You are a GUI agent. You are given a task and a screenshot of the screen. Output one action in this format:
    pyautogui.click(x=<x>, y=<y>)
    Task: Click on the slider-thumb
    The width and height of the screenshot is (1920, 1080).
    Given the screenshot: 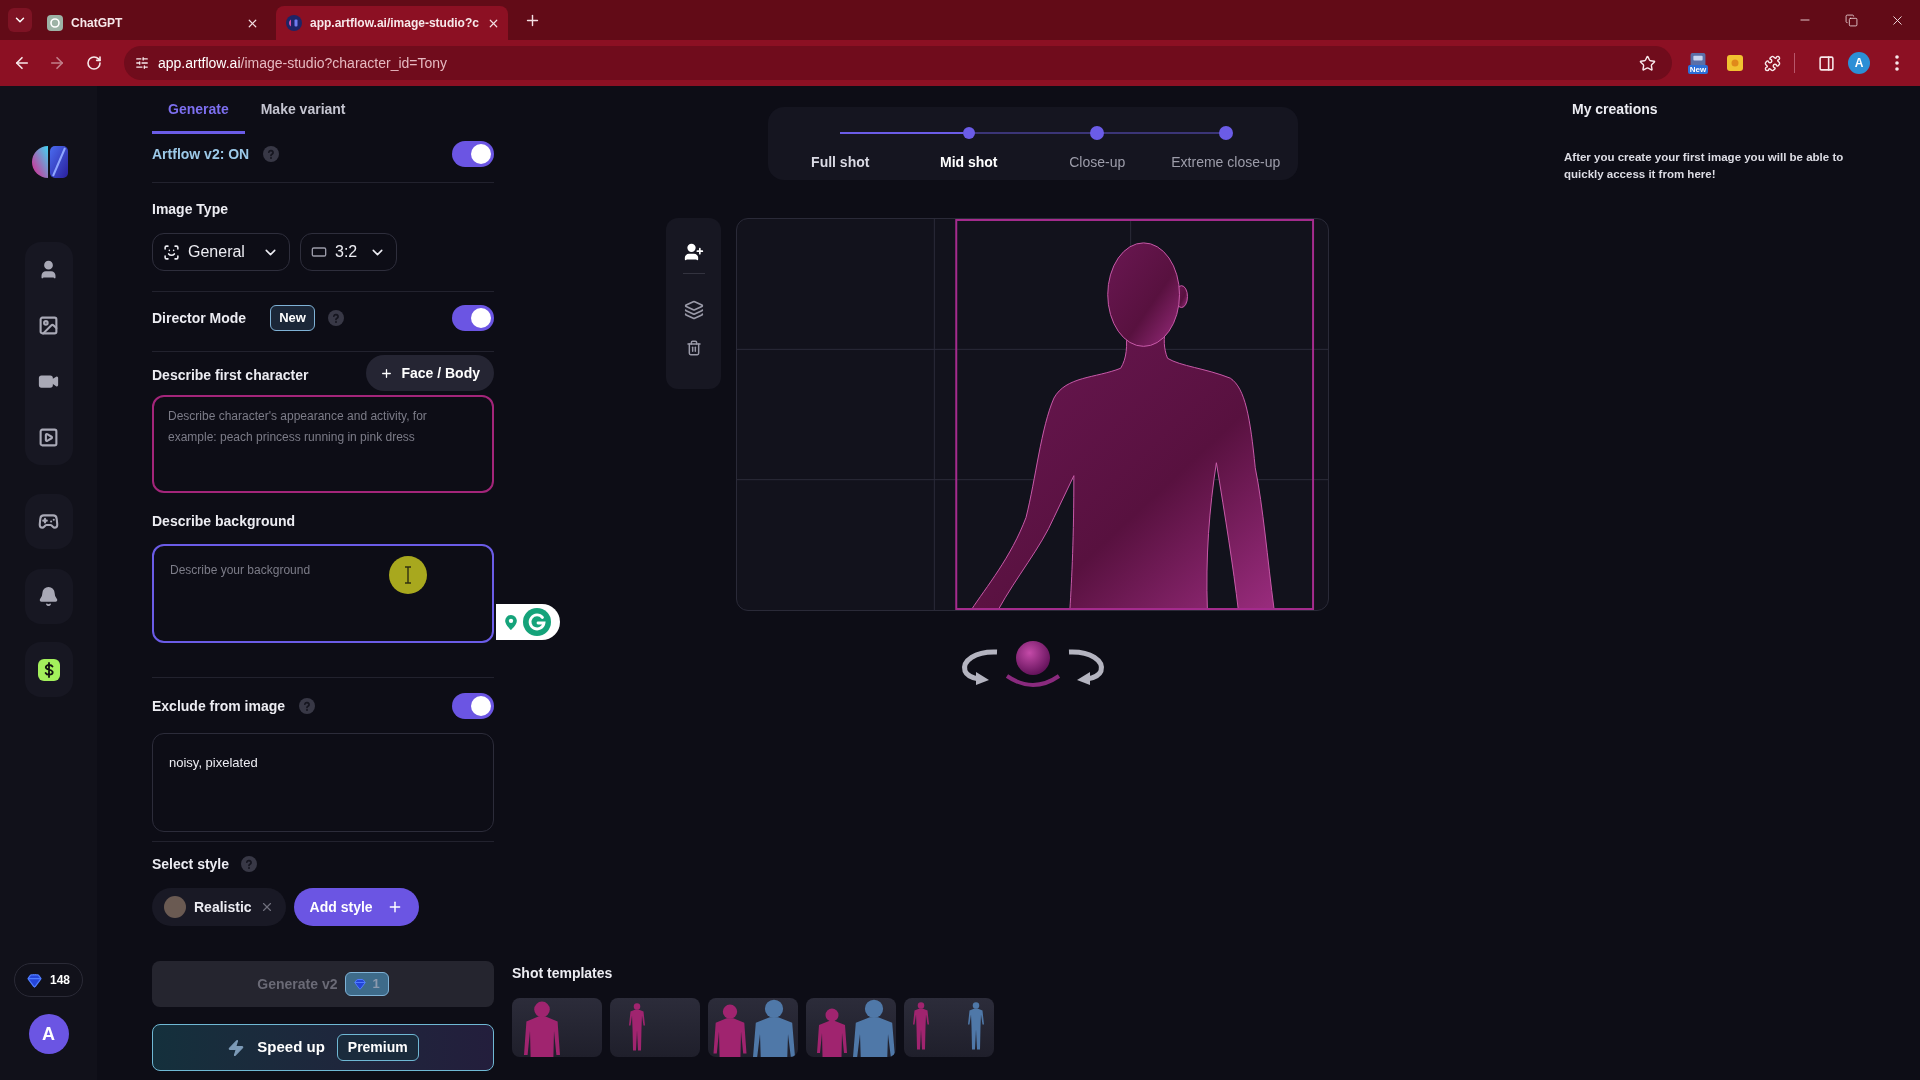 What is the action you would take?
    pyautogui.click(x=968, y=133)
    